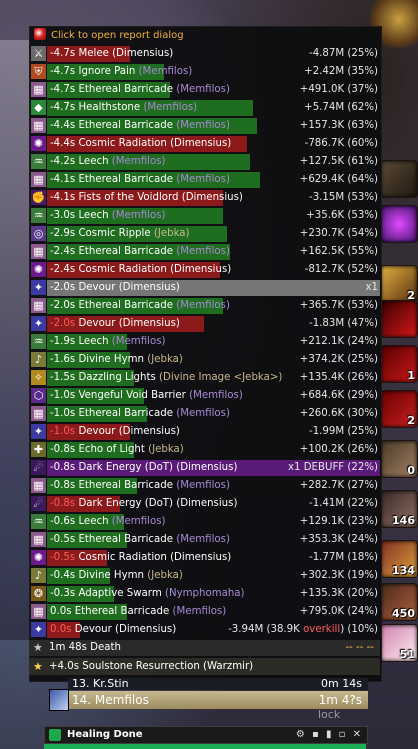  I want to click on event-amount: +129.1K (23%), so click(338, 521).